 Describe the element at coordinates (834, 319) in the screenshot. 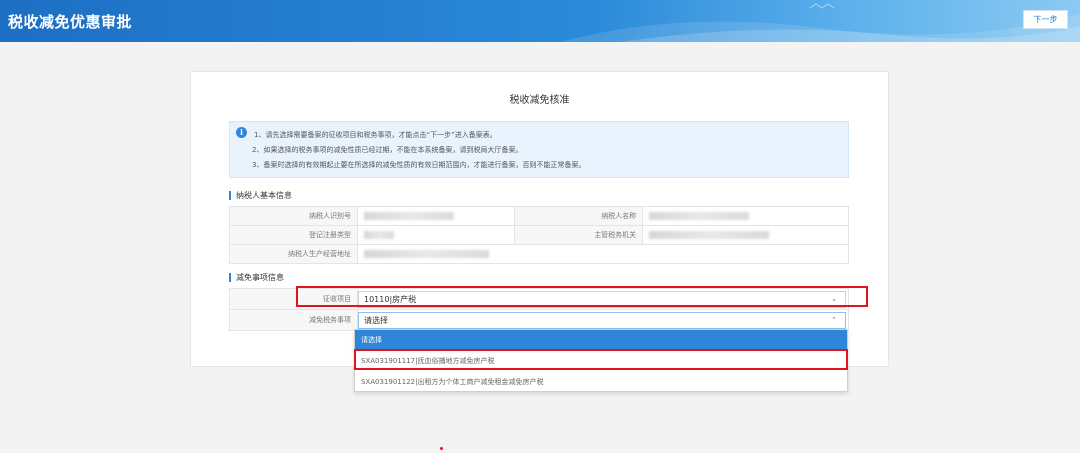

I see `chevron-up-icon: ⌃` at that location.